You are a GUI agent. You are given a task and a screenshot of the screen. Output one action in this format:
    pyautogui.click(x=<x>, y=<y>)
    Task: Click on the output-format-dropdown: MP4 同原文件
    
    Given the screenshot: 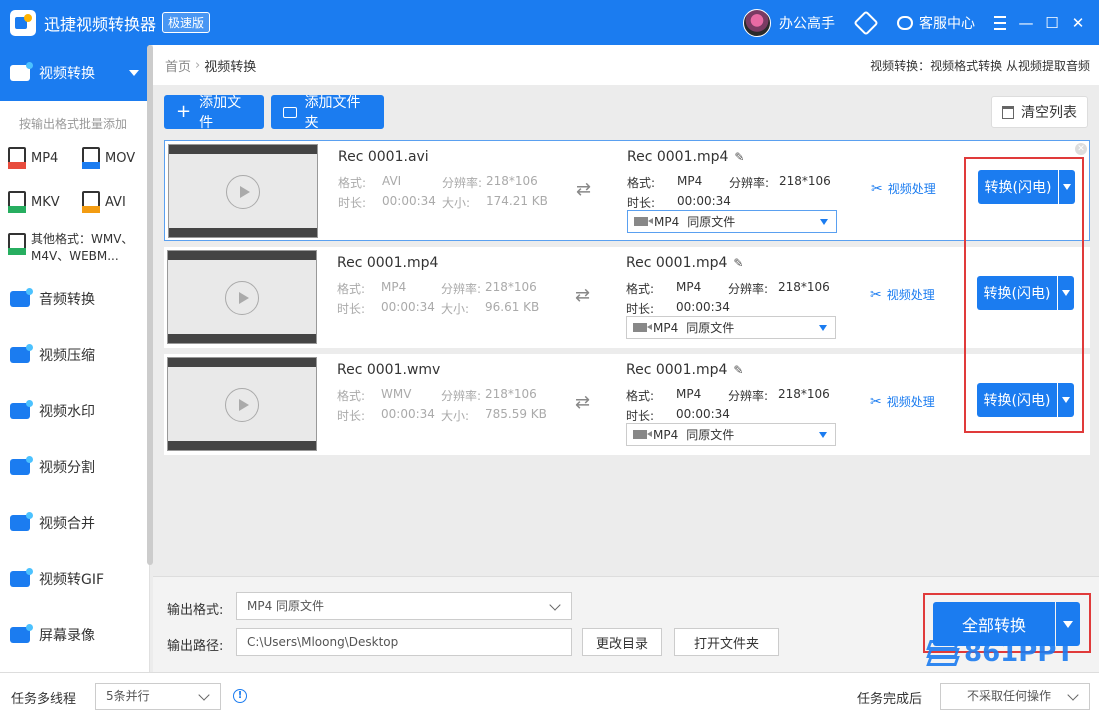 What is the action you would take?
    pyautogui.click(x=404, y=606)
    